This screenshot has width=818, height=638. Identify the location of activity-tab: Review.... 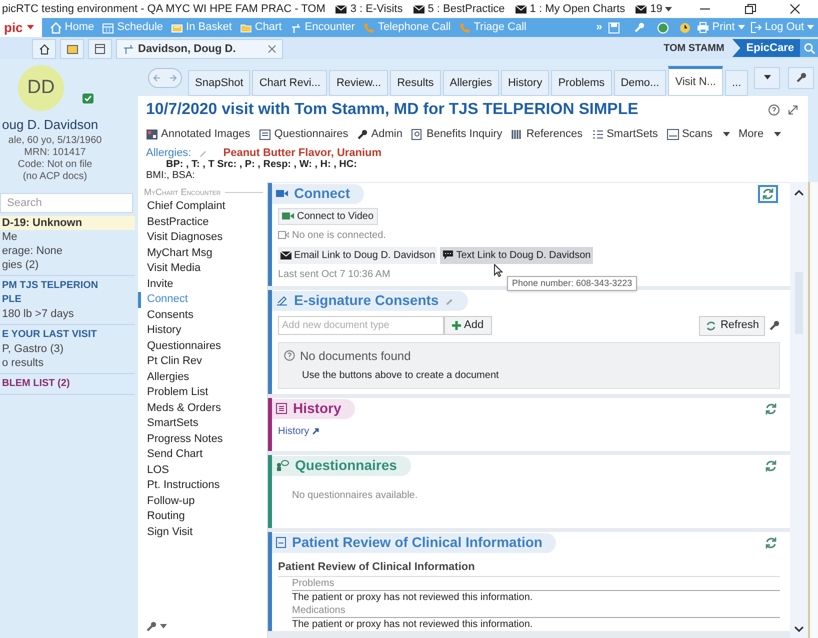
(358, 83).